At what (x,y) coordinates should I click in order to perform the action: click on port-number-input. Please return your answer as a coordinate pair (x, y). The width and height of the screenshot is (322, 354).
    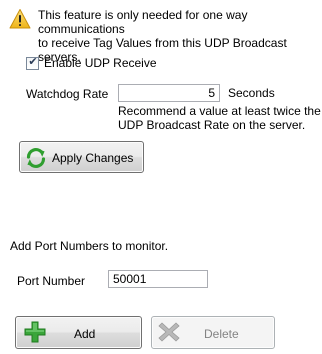
    Looking at the image, I should click on (158, 279).